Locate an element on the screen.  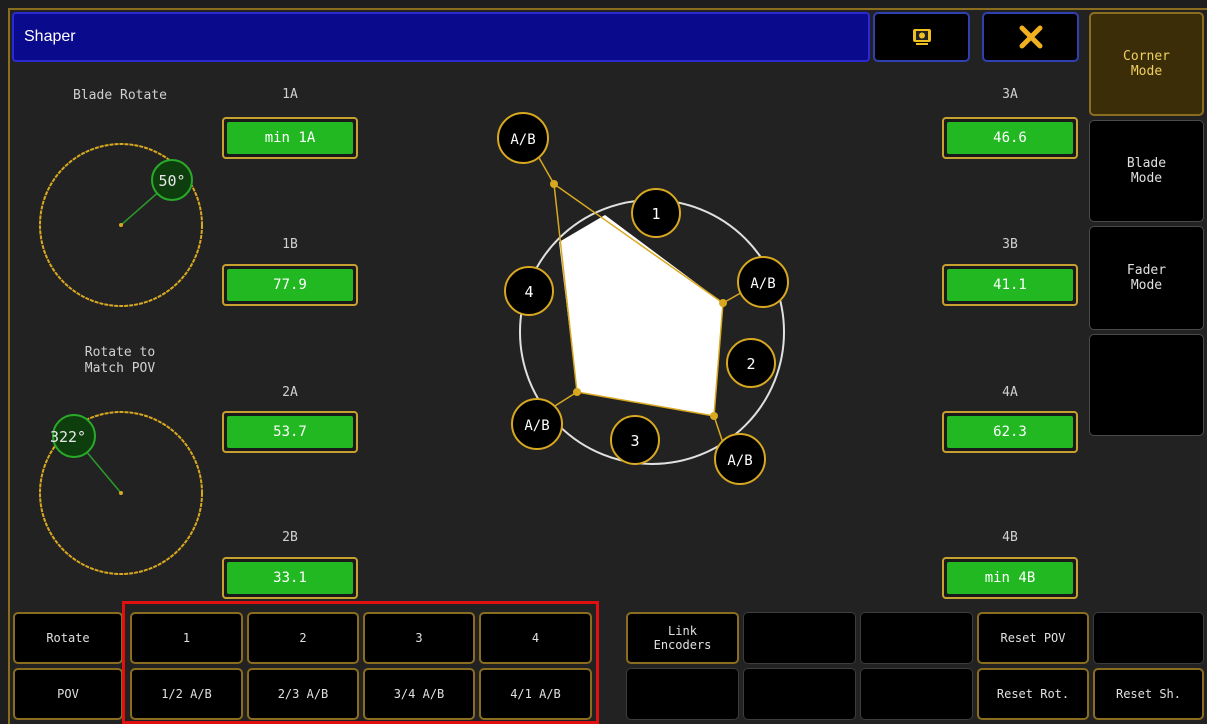
blade-mode-label: Blade Mode is located at coordinates (1146, 171).